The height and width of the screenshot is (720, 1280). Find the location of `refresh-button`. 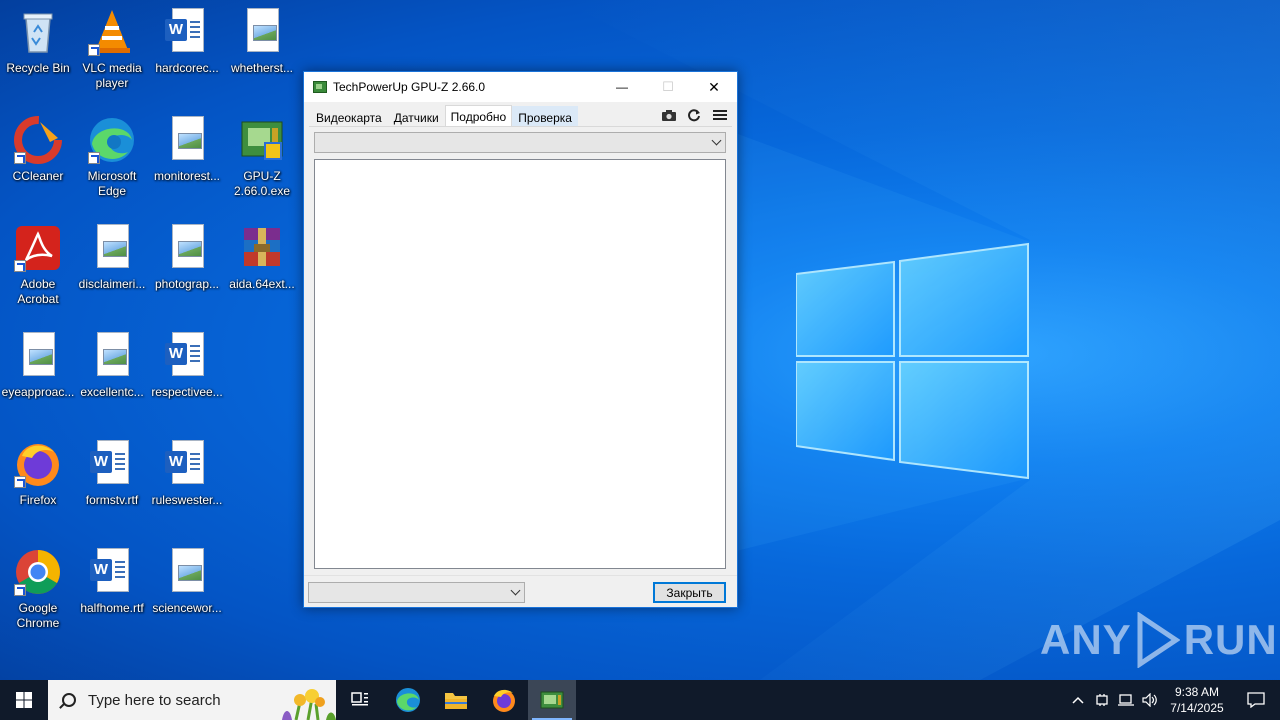

refresh-button is located at coordinates (694, 115).